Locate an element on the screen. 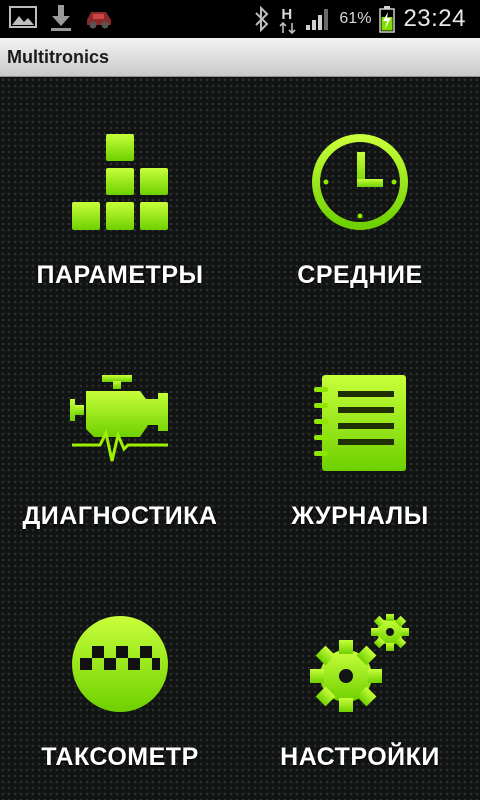  menu-item-label: ЖУРНАЛЫ is located at coordinates (360, 516).